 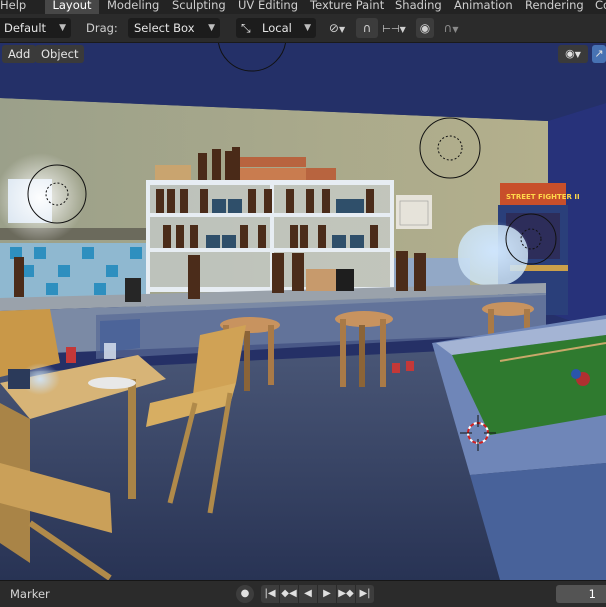 What do you see at coordinates (543, 197) in the screenshot?
I see `arcade-logo: STREET FIGHTER II` at bounding box center [543, 197].